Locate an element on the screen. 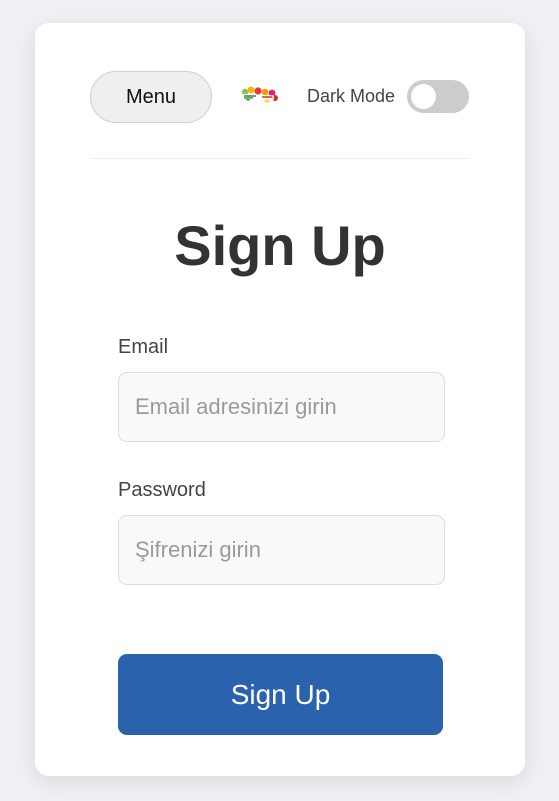 The height and width of the screenshot is (801, 559). foodlens-logo-icon is located at coordinates (259, 94).